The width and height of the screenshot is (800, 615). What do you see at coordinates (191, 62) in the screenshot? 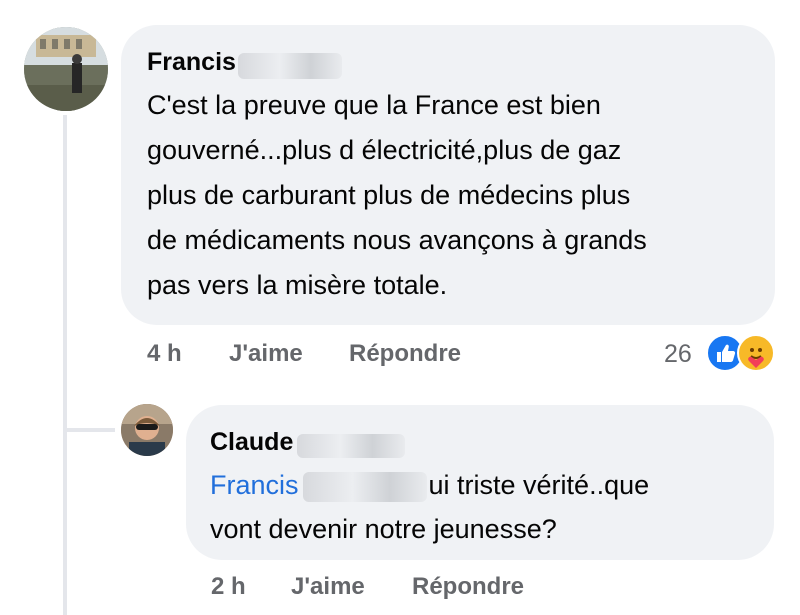
I see `comment-author: Francis` at bounding box center [191, 62].